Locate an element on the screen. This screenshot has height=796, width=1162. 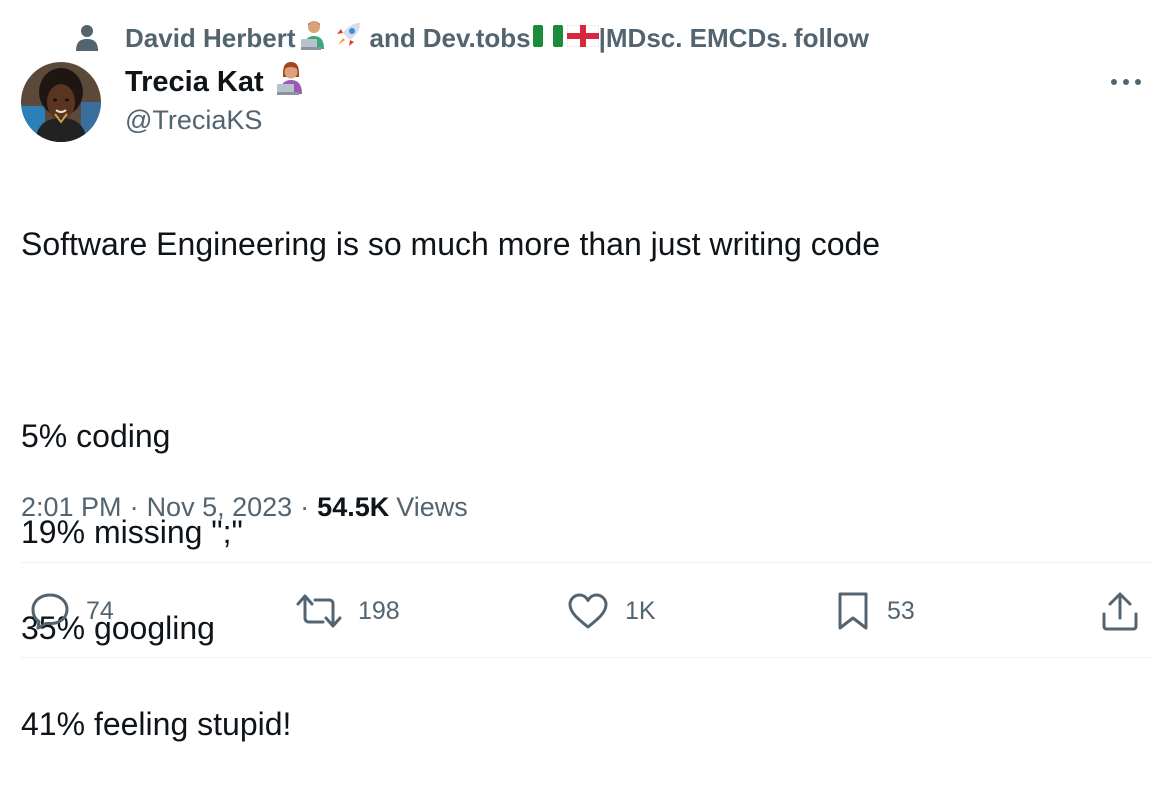
more-icon is located at coordinates (1126, 82).